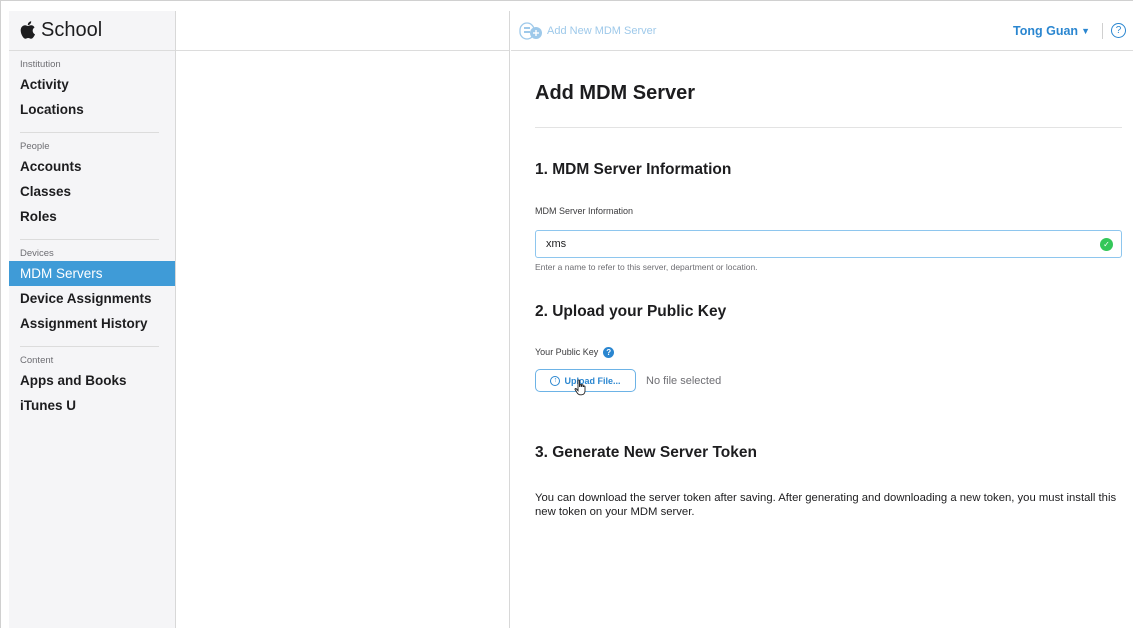 Image resolution: width=1133 pixels, height=628 pixels. What do you see at coordinates (580, 387) in the screenshot?
I see `hand-cursor-icon` at bounding box center [580, 387].